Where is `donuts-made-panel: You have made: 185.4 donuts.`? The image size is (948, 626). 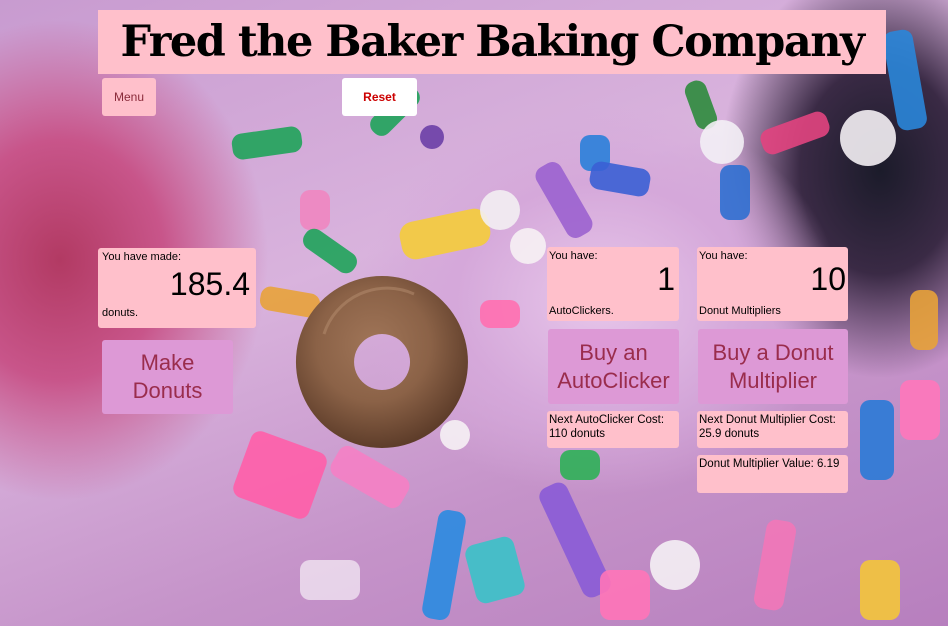 donuts-made-panel: You have made: 185.4 donuts. is located at coordinates (177, 288).